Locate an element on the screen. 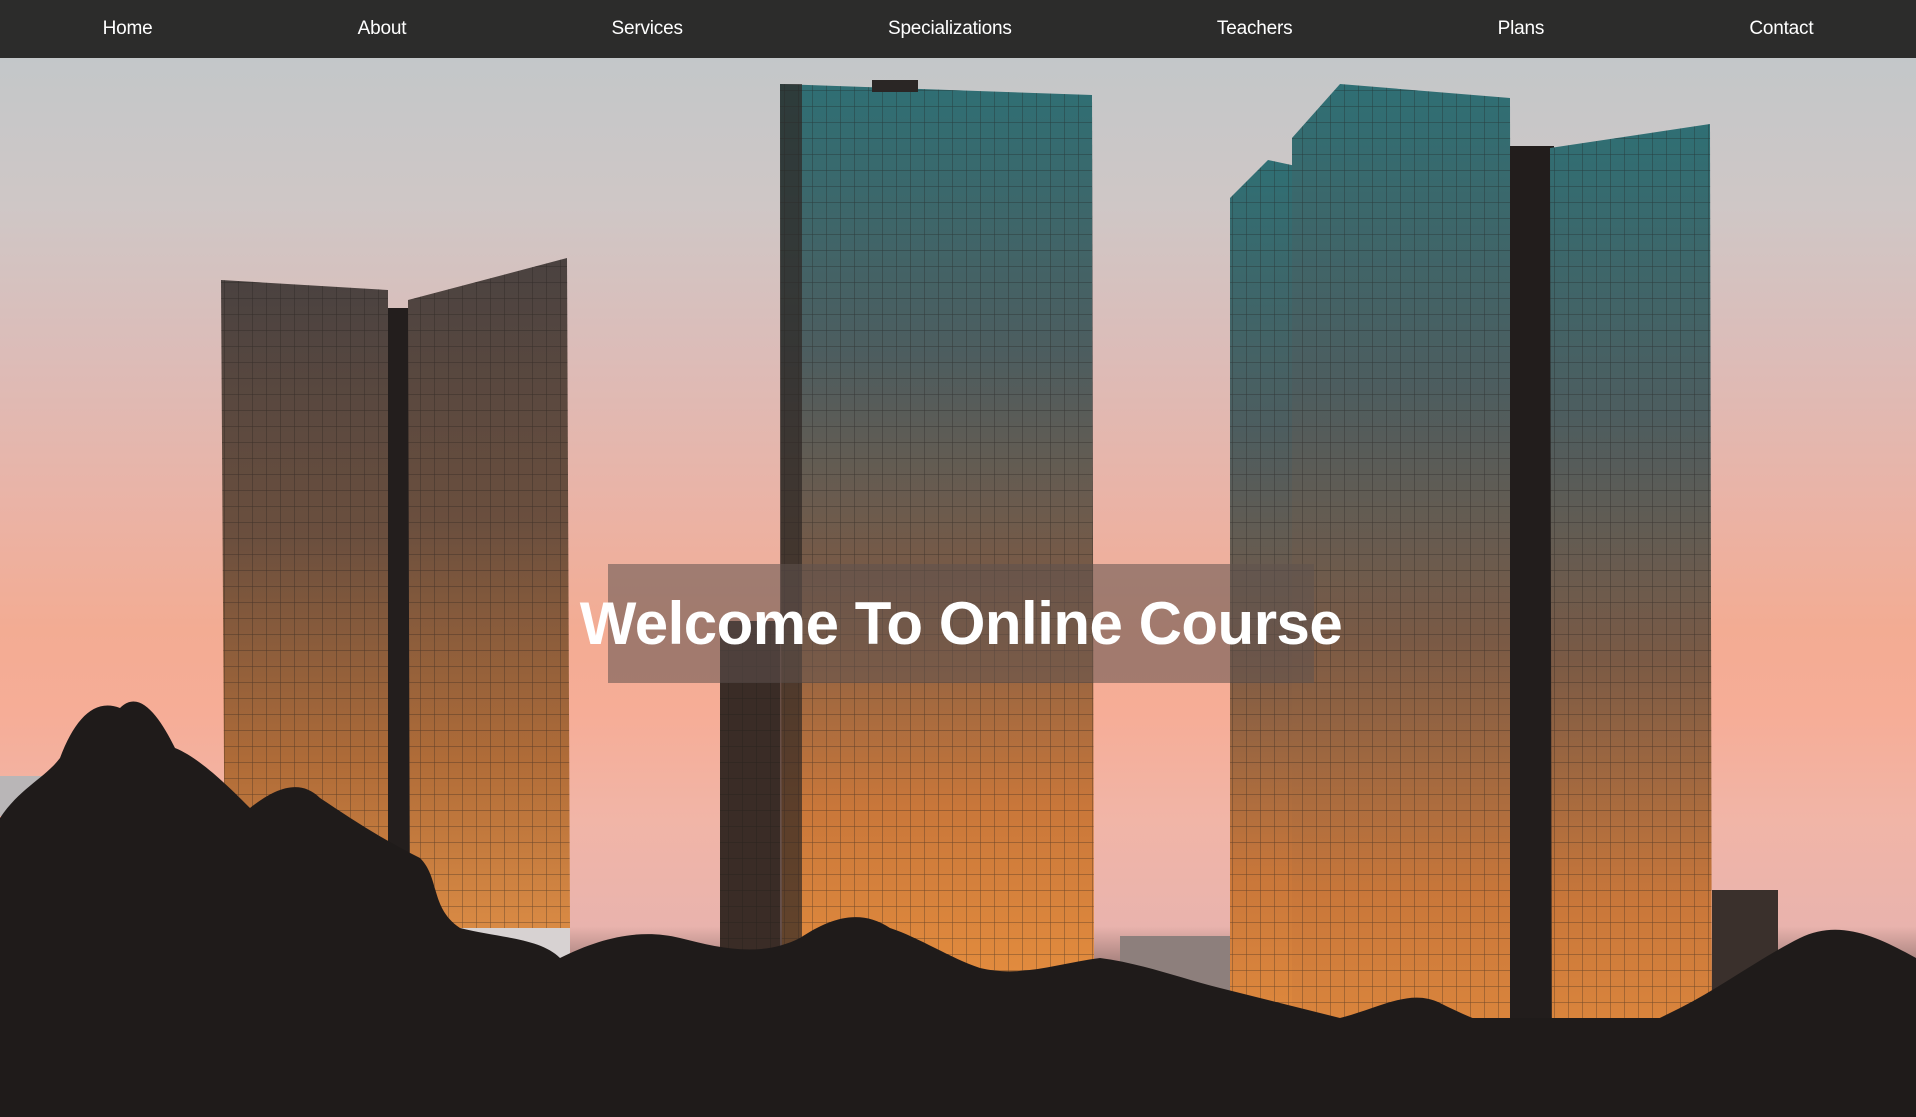 The image size is (1916, 1117). nav-link-about: About is located at coordinates (382, 29).